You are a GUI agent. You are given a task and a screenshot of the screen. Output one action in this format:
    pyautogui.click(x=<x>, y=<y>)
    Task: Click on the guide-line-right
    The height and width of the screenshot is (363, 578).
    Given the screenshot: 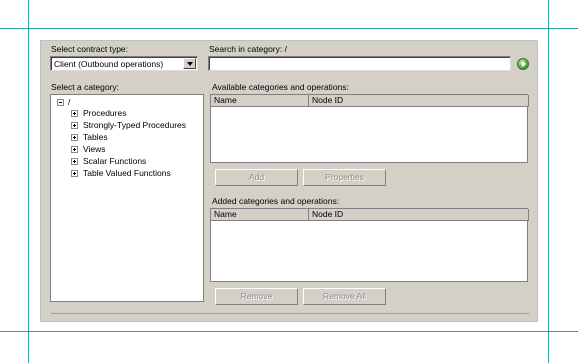 What is the action you would take?
    pyautogui.click(x=548, y=181)
    